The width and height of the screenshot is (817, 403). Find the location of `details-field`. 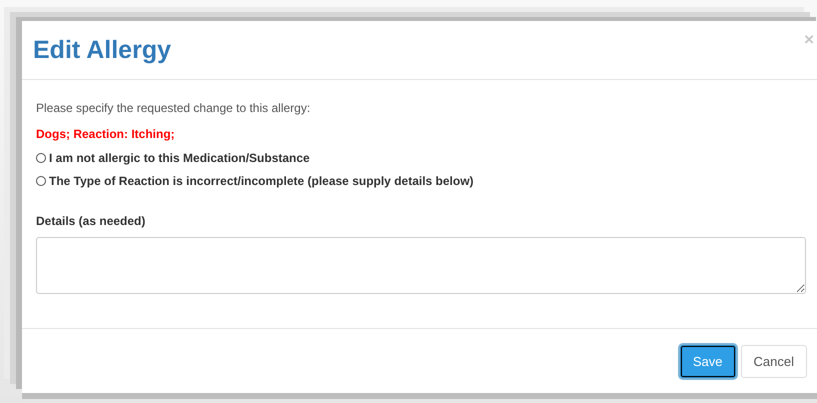

details-field is located at coordinates (421, 265).